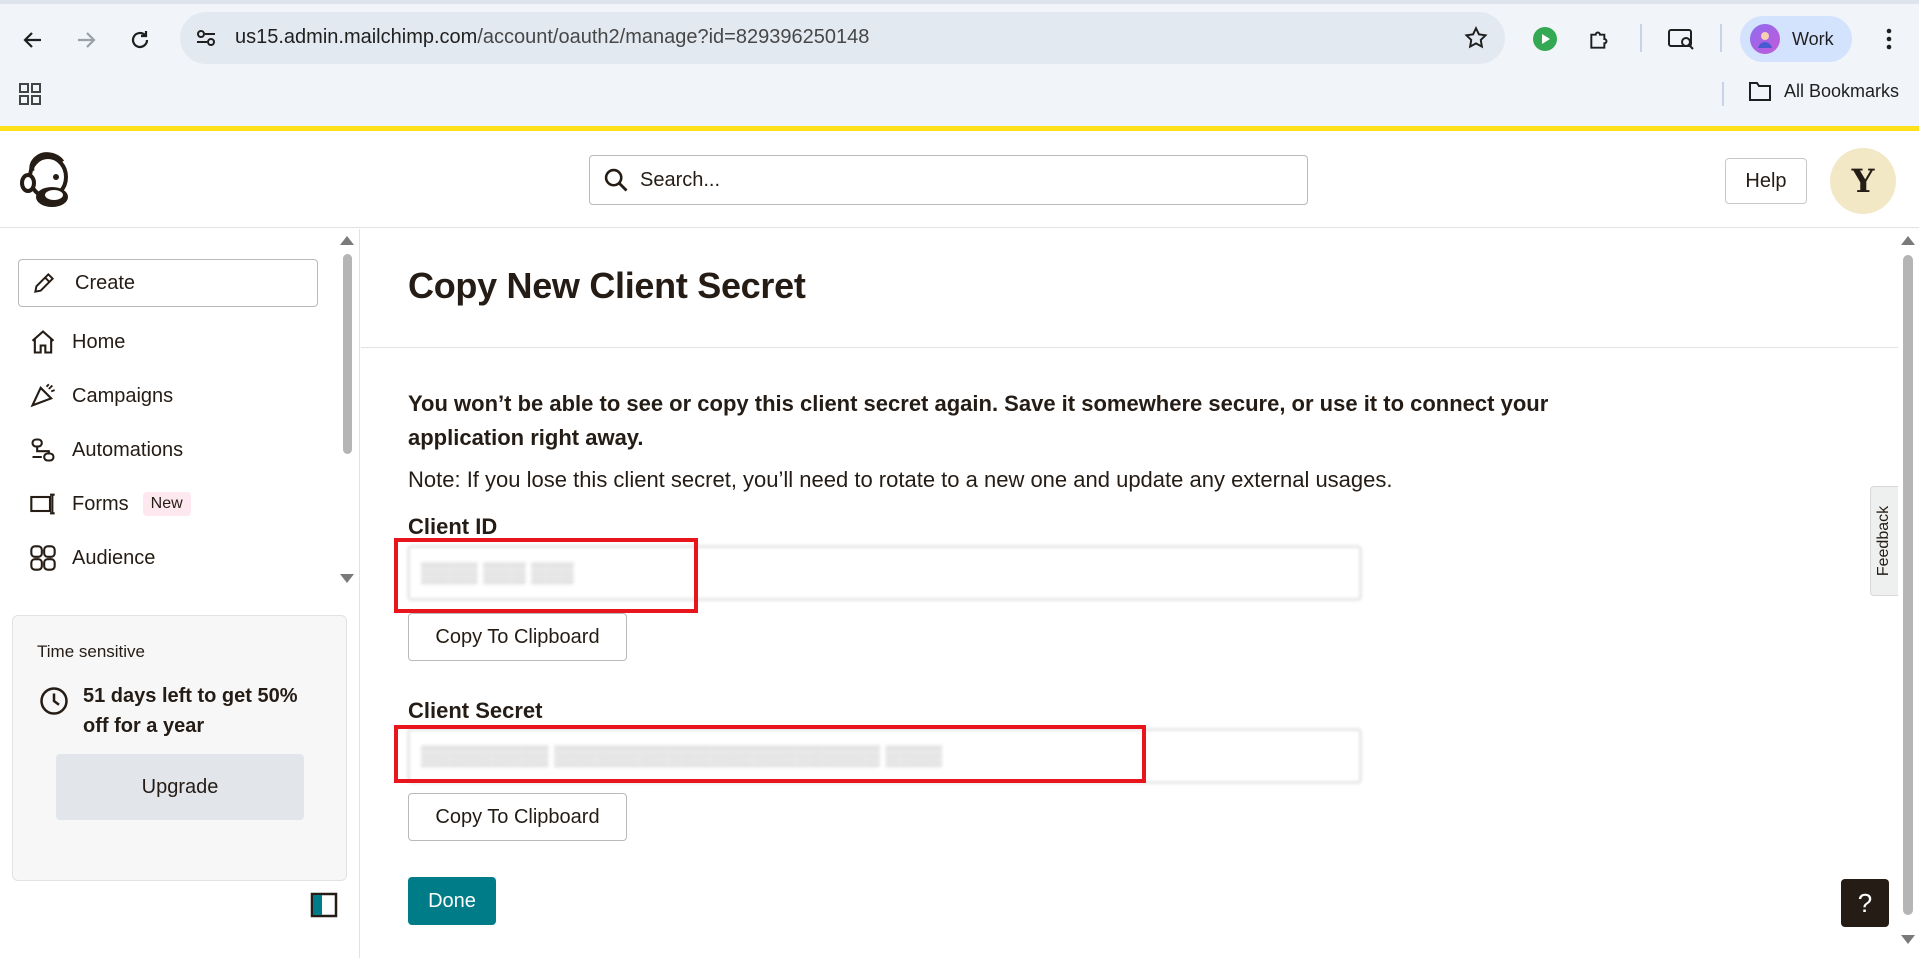  I want to click on done-button: Done, so click(452, 901).